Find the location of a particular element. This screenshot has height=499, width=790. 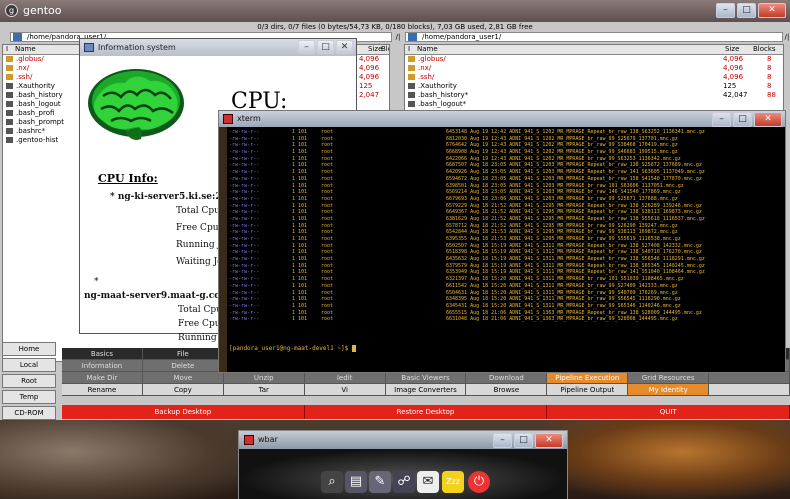

action-button: Copy is located at coordinates (183, 390).